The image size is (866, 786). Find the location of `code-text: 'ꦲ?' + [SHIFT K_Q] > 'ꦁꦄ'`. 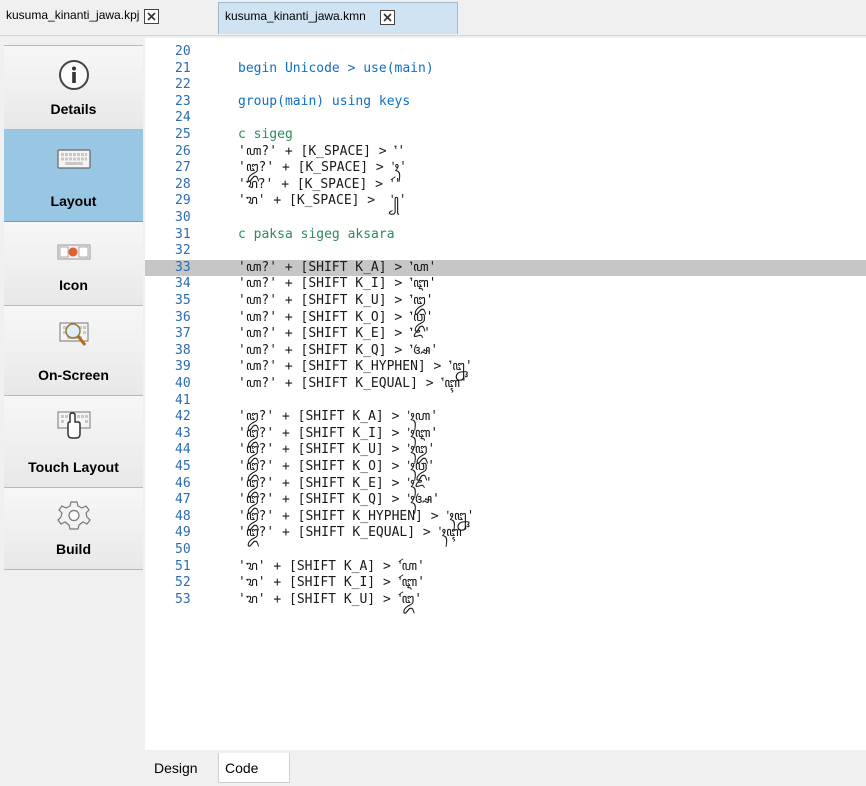

code-text: 'ꦲ?' + [SHIFT K_Q] > 'ꦁꦄ' is located at coordinates (338, 350).